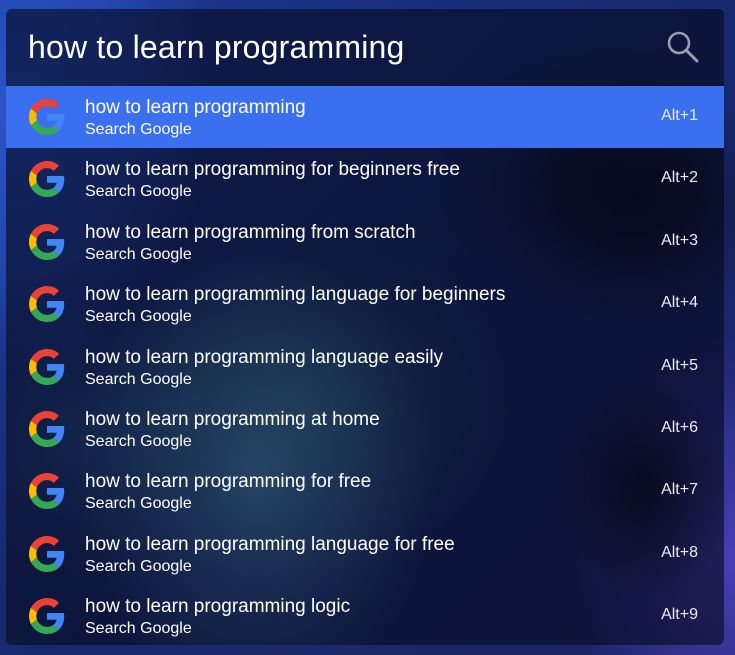  I want to click on result-shortcut: Alt+4, so click(679, 303).